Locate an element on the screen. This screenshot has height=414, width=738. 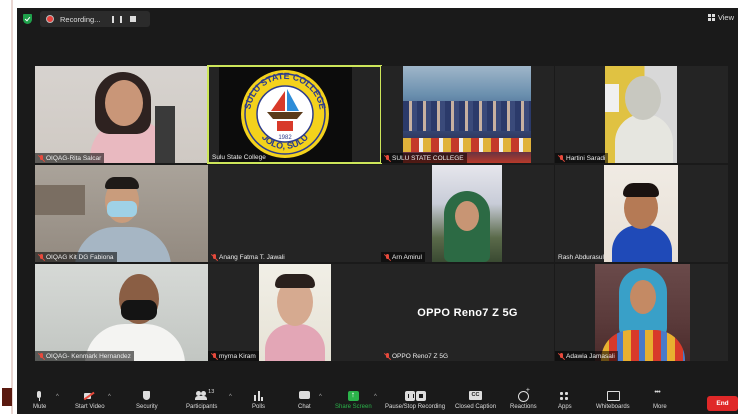
share-screen-button: Share Screen is located at coordinates (353, 400).